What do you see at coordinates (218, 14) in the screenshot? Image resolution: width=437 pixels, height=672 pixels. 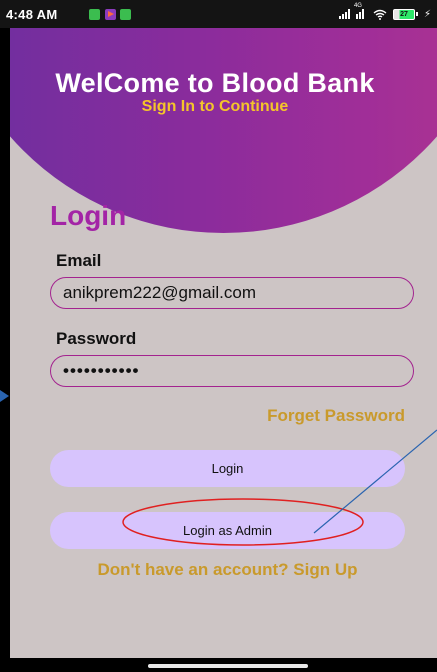 I see `status-bar: 4:48 AM 4G 27 ⚡` at bounding box center [218, 14].